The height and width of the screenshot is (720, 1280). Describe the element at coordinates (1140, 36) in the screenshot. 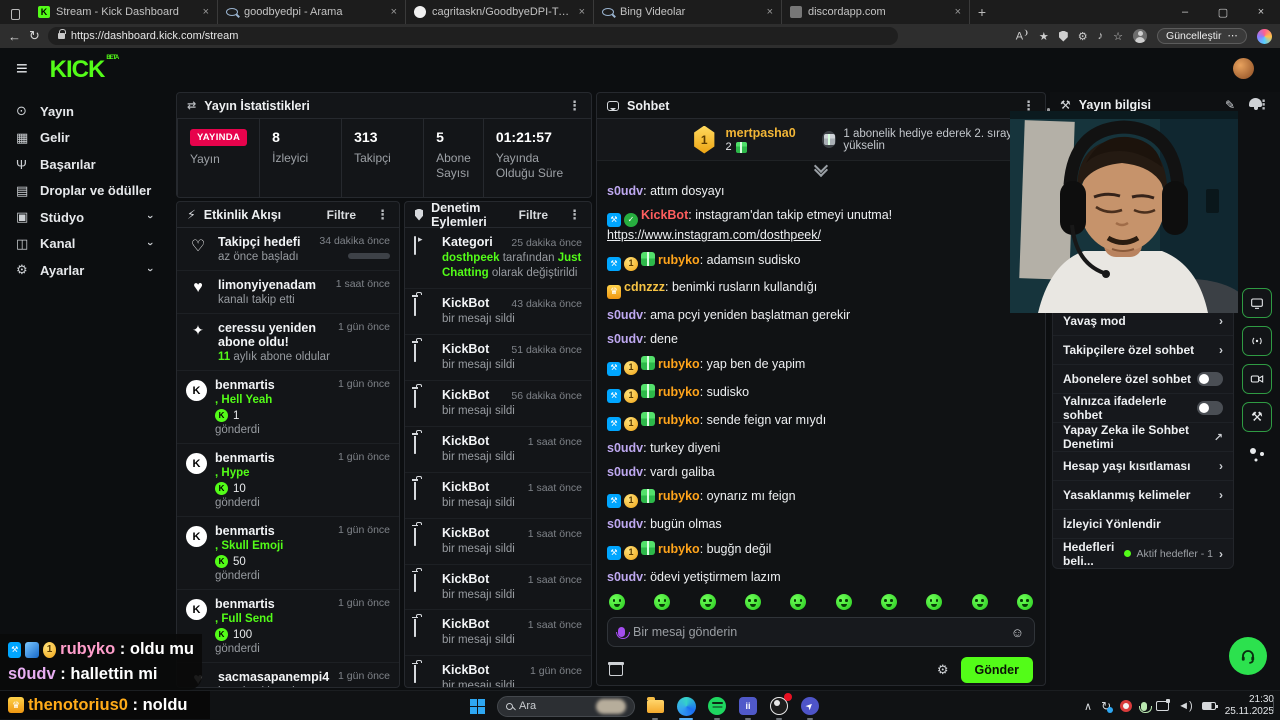

I see `browser-profile-avatar` at that location.